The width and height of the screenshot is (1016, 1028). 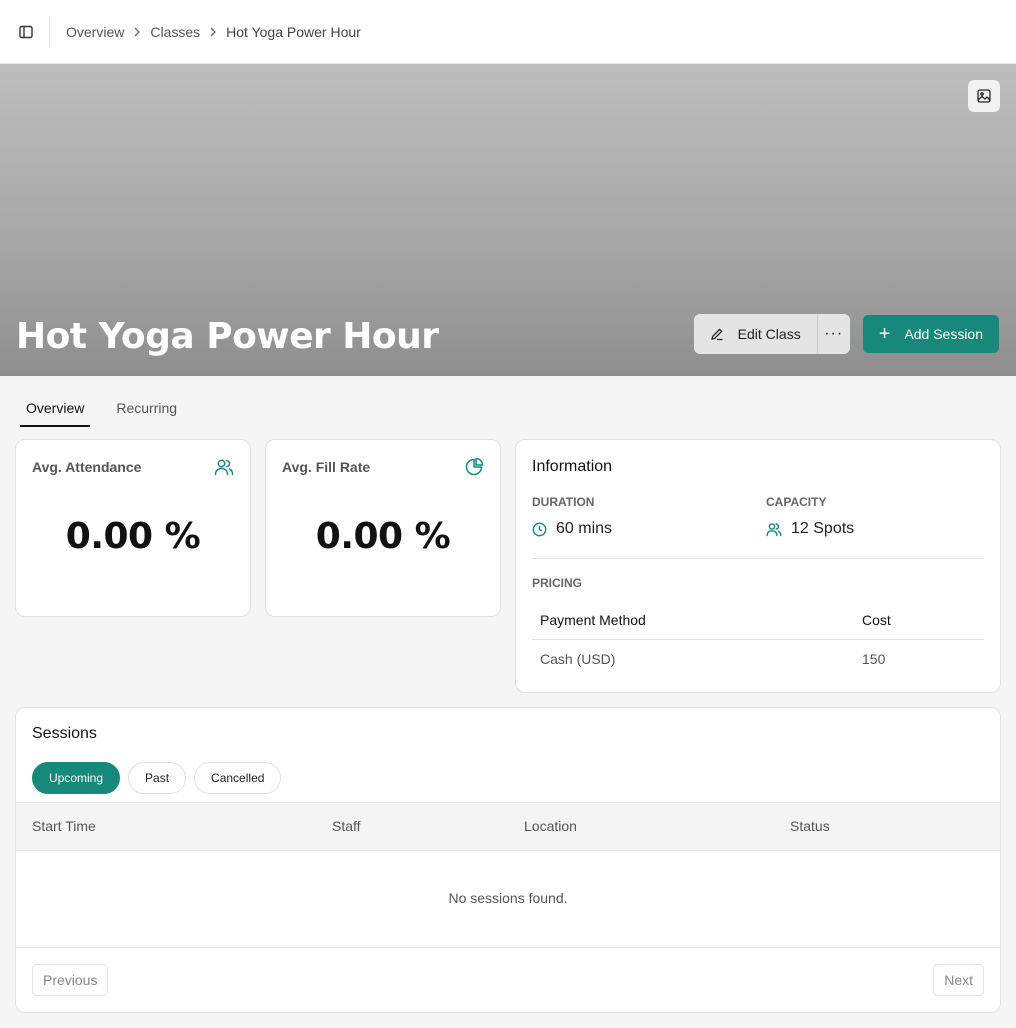 I want to click on duration-value-row: 60 mins, so click(x=572, y=529).